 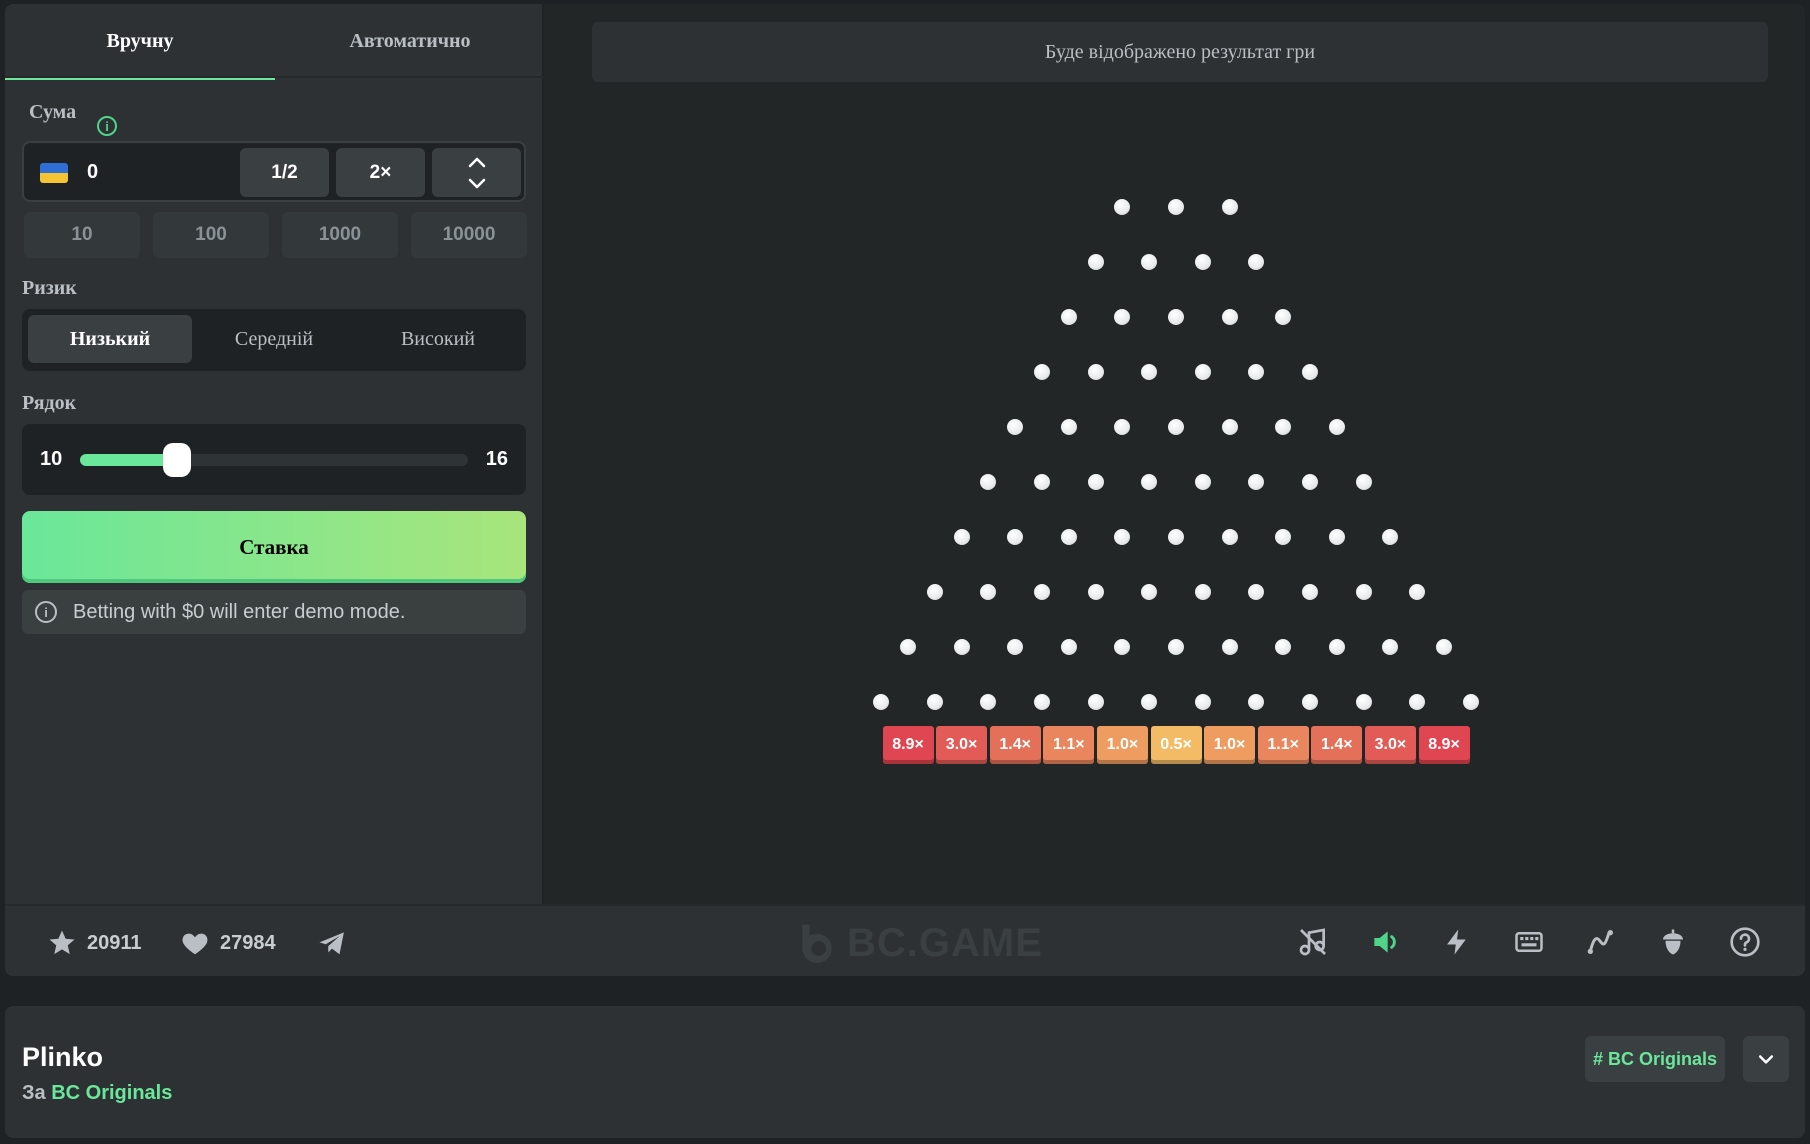 What do you see at coordinates (34, 1093) in the screenshot?
I see `provider-prefix: За` at bounding box center [34, 1093].